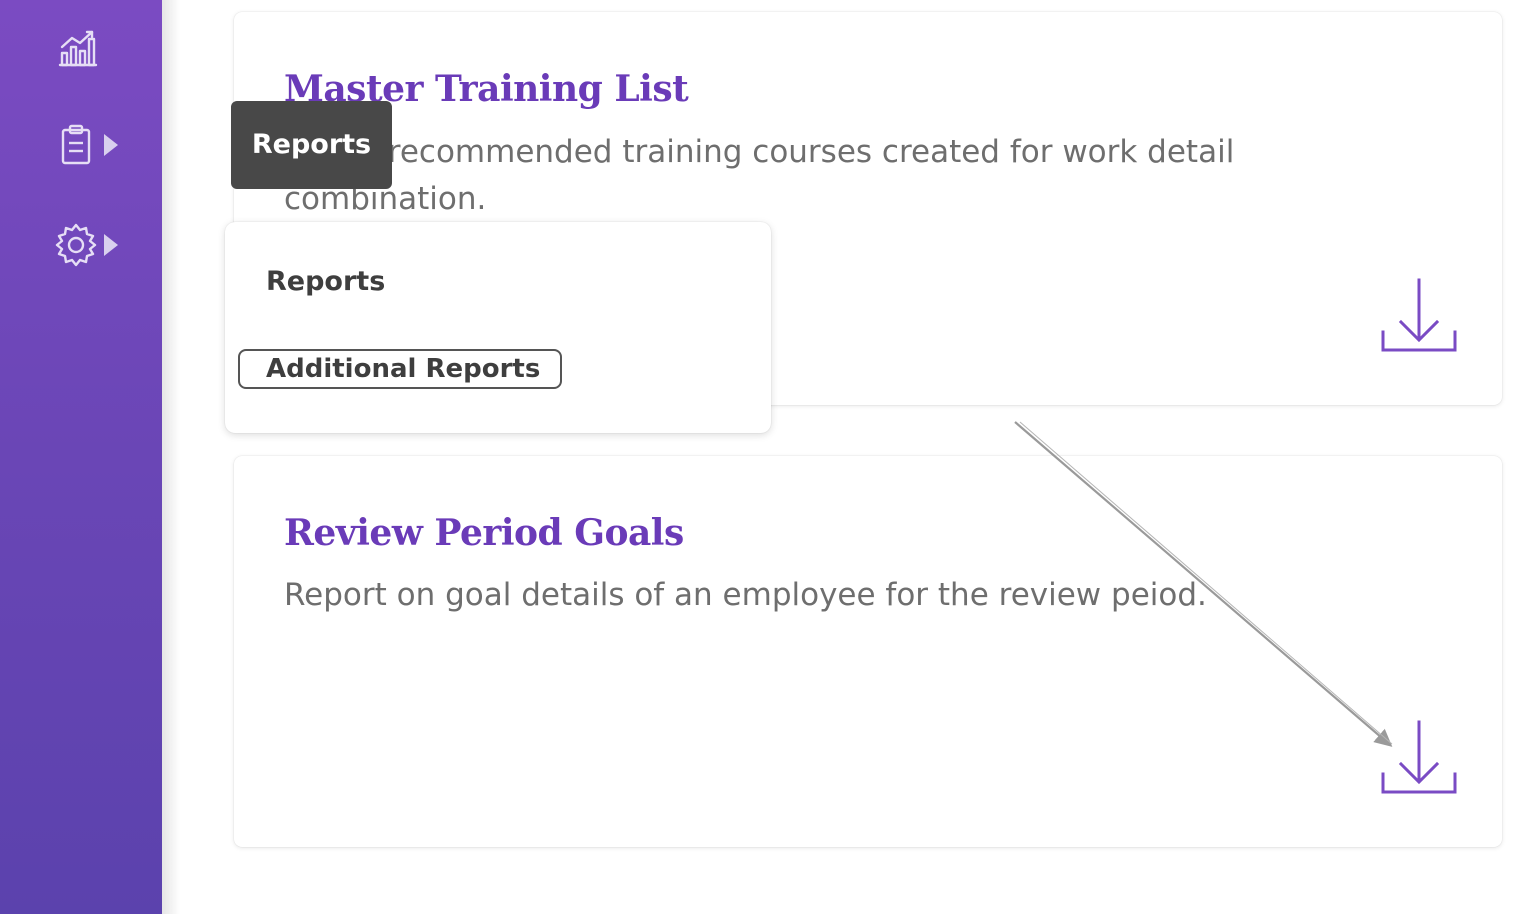 The height and width of the screenshot is (914, 1531). What do you see at coordinates (498, 327) in the screenshot?
I see `reports-flyout-menu: Reports Additional Reports` at bounding box center [498, 327].